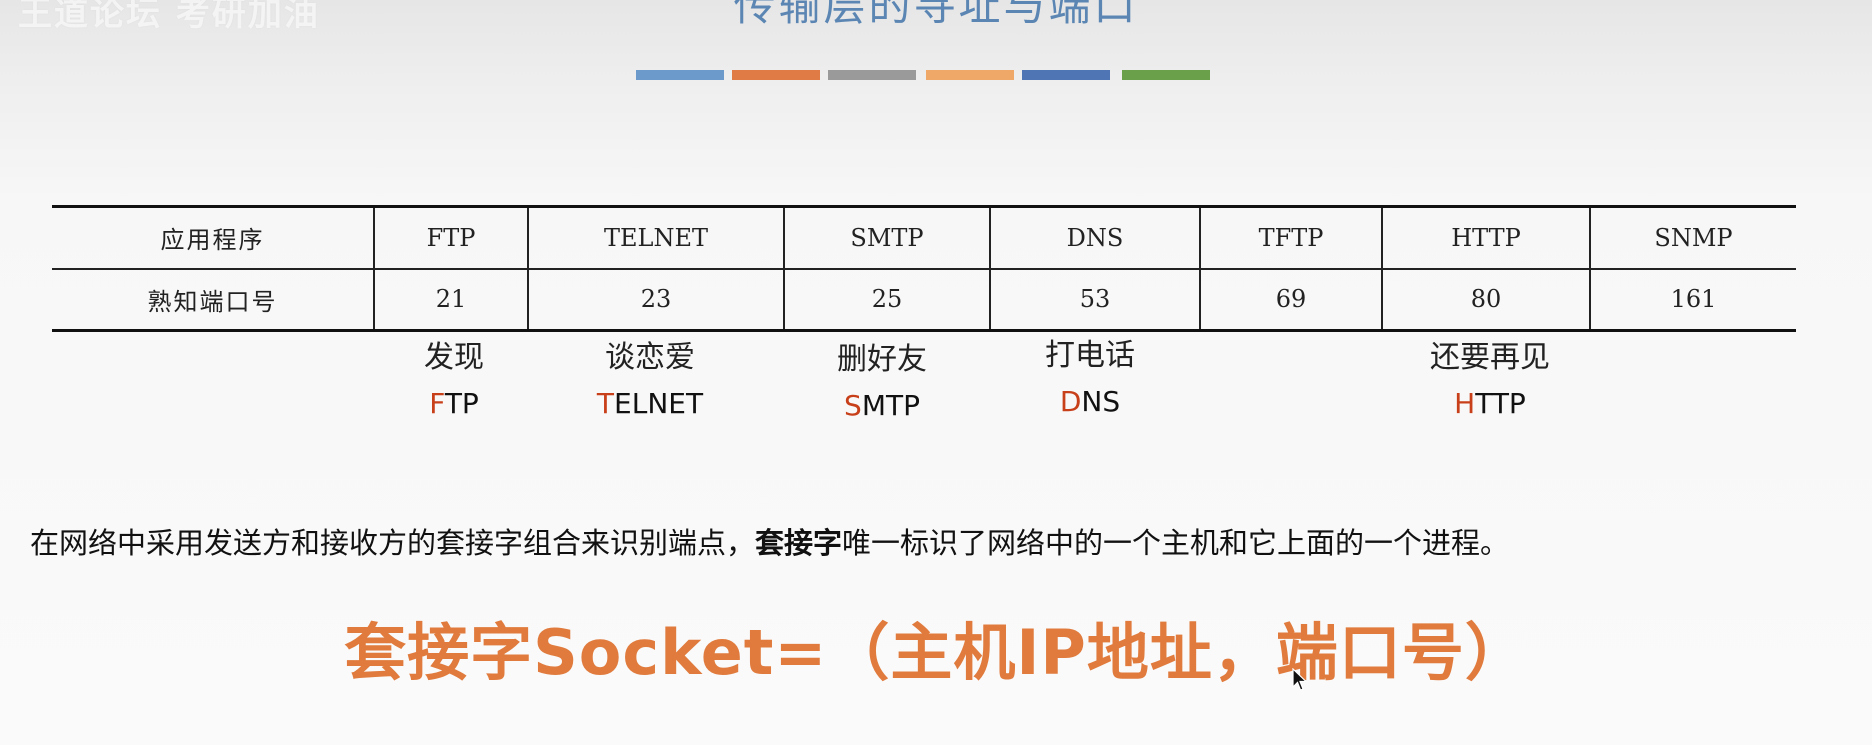  Describe the element at coordinates (213, 299) in the screenshot. I see `port-header-label: 熟知端口号` at that location.